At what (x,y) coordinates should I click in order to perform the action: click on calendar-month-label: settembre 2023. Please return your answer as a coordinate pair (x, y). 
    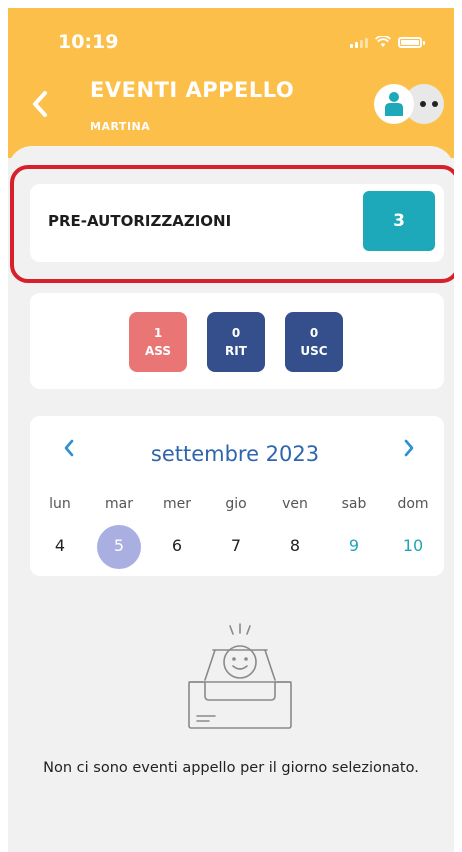
    Looking at the image, I should click on (235, 454).